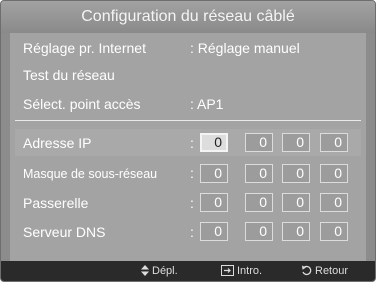 The width and height of the screenshot is (376, 282). What do you see at coordinates (334, 142) in the screenshot?
I see `ip-octet-4-field: 0` at bounding box center [334, 142].